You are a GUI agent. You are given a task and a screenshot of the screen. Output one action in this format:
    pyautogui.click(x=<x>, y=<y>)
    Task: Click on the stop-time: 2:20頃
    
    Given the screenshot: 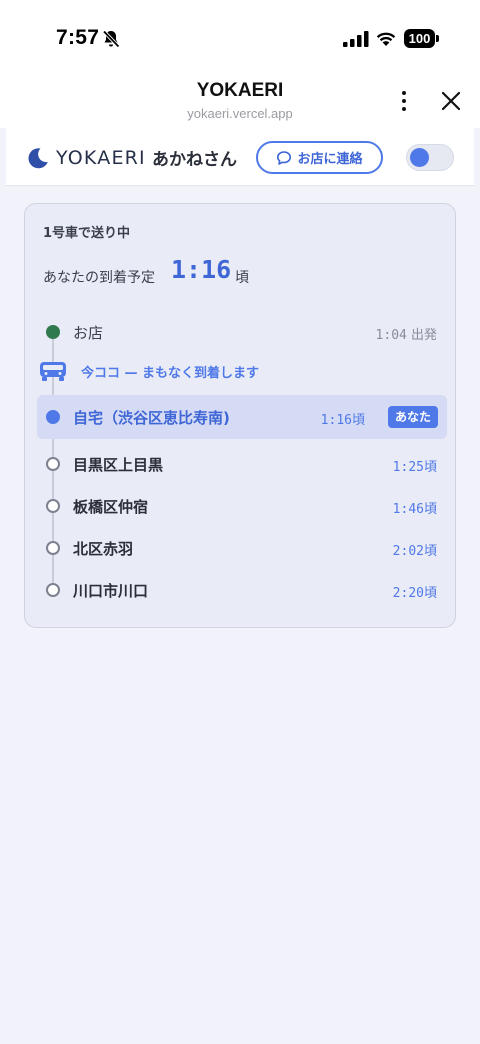 What is the action you would take?
    pyautogui.click(x=414, y=593)
    